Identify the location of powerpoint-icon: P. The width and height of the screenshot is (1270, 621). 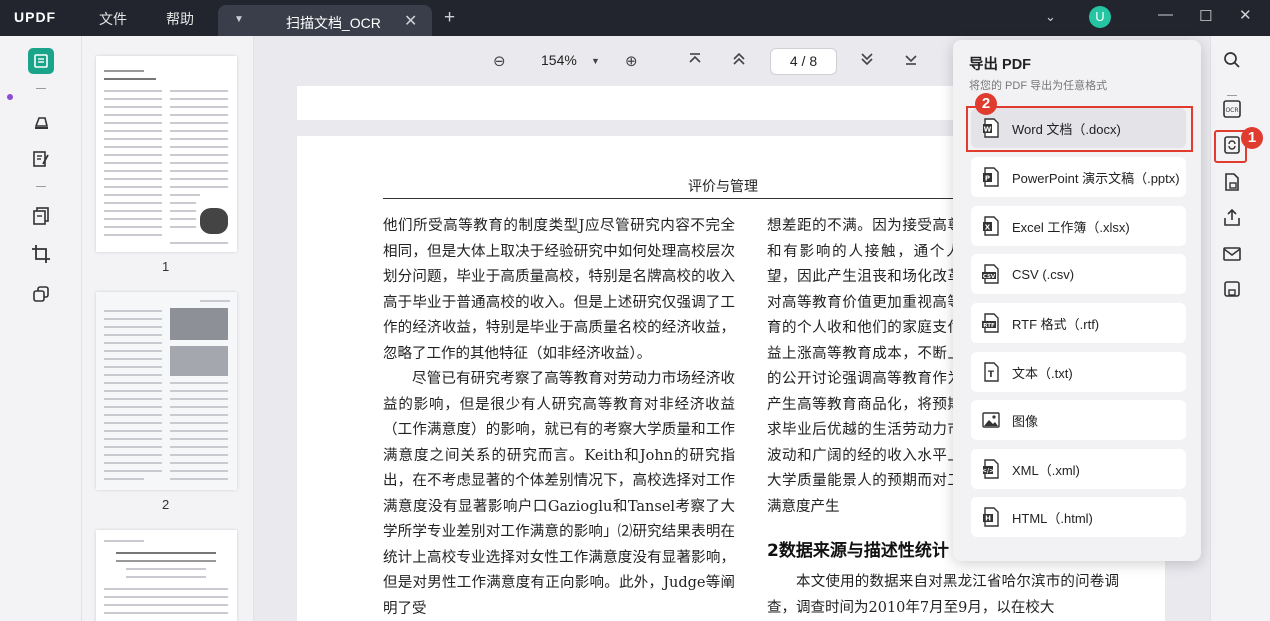
(991, 177).